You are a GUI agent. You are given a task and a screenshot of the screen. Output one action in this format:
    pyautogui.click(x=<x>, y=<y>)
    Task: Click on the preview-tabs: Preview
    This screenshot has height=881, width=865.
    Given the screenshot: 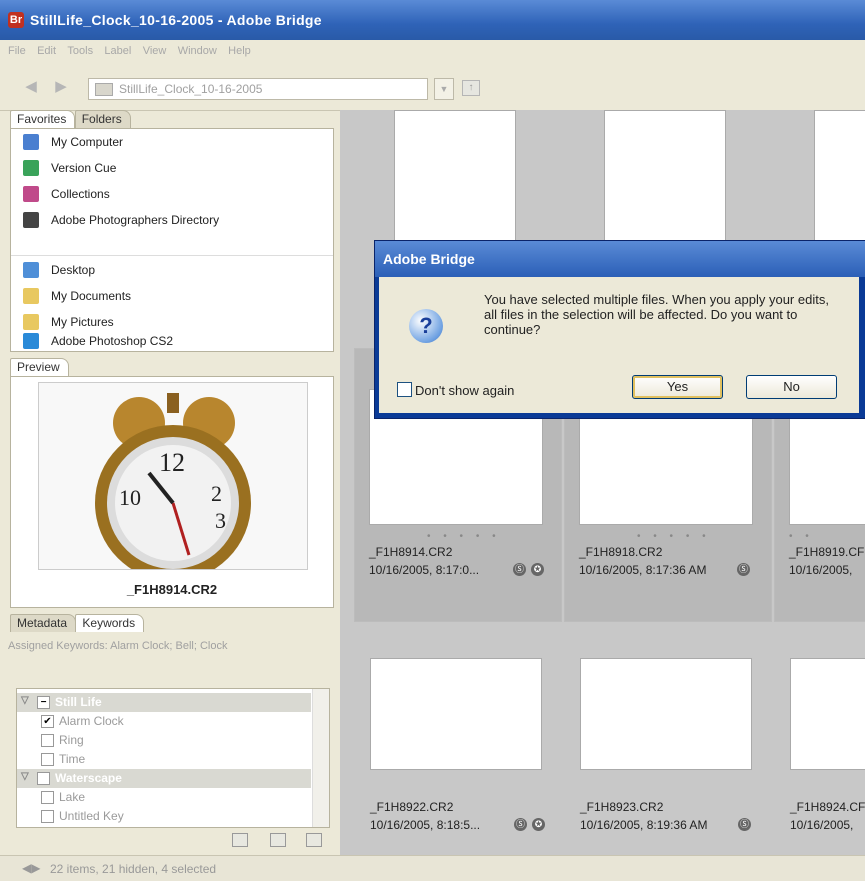 What is the action you would take?
    pyautogui.click(x=39, y=367)
    